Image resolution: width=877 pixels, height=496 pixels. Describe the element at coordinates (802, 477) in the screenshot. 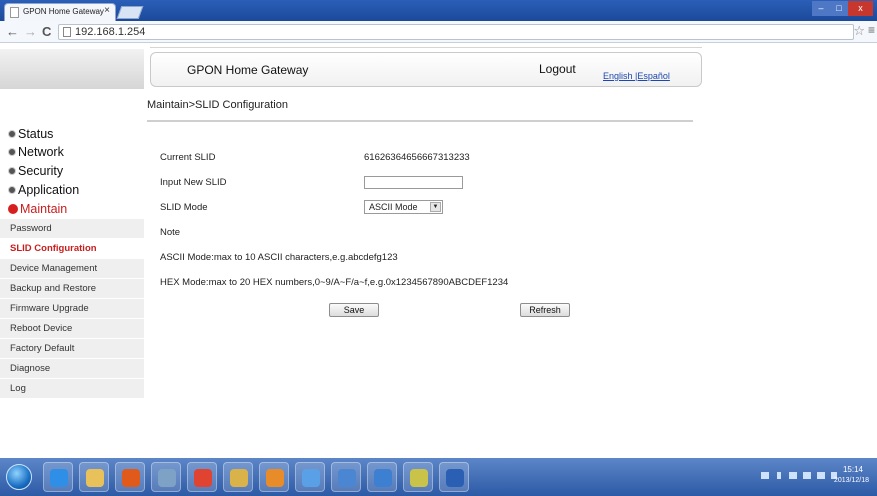

I see `system-tray: 15:14 2013/12/18` at that location.